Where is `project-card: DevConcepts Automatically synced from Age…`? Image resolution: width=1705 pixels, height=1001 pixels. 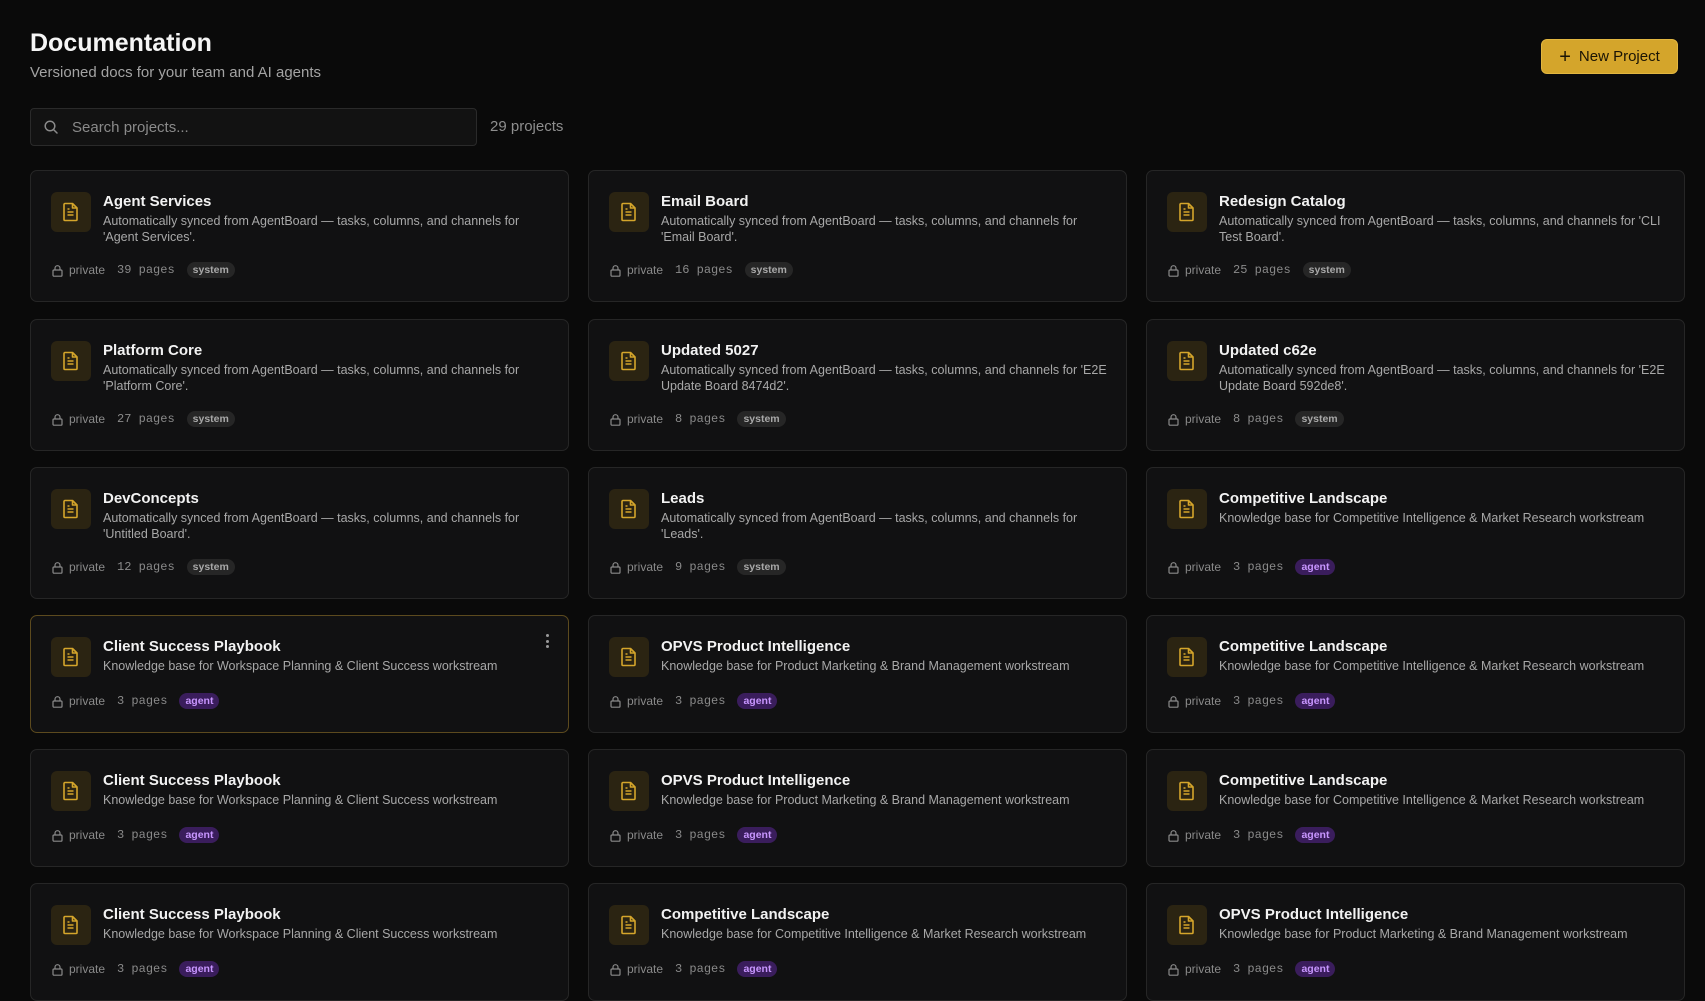 project-card: DevConcepts Automatically synced from Age… is located at coordinates (299, 533).